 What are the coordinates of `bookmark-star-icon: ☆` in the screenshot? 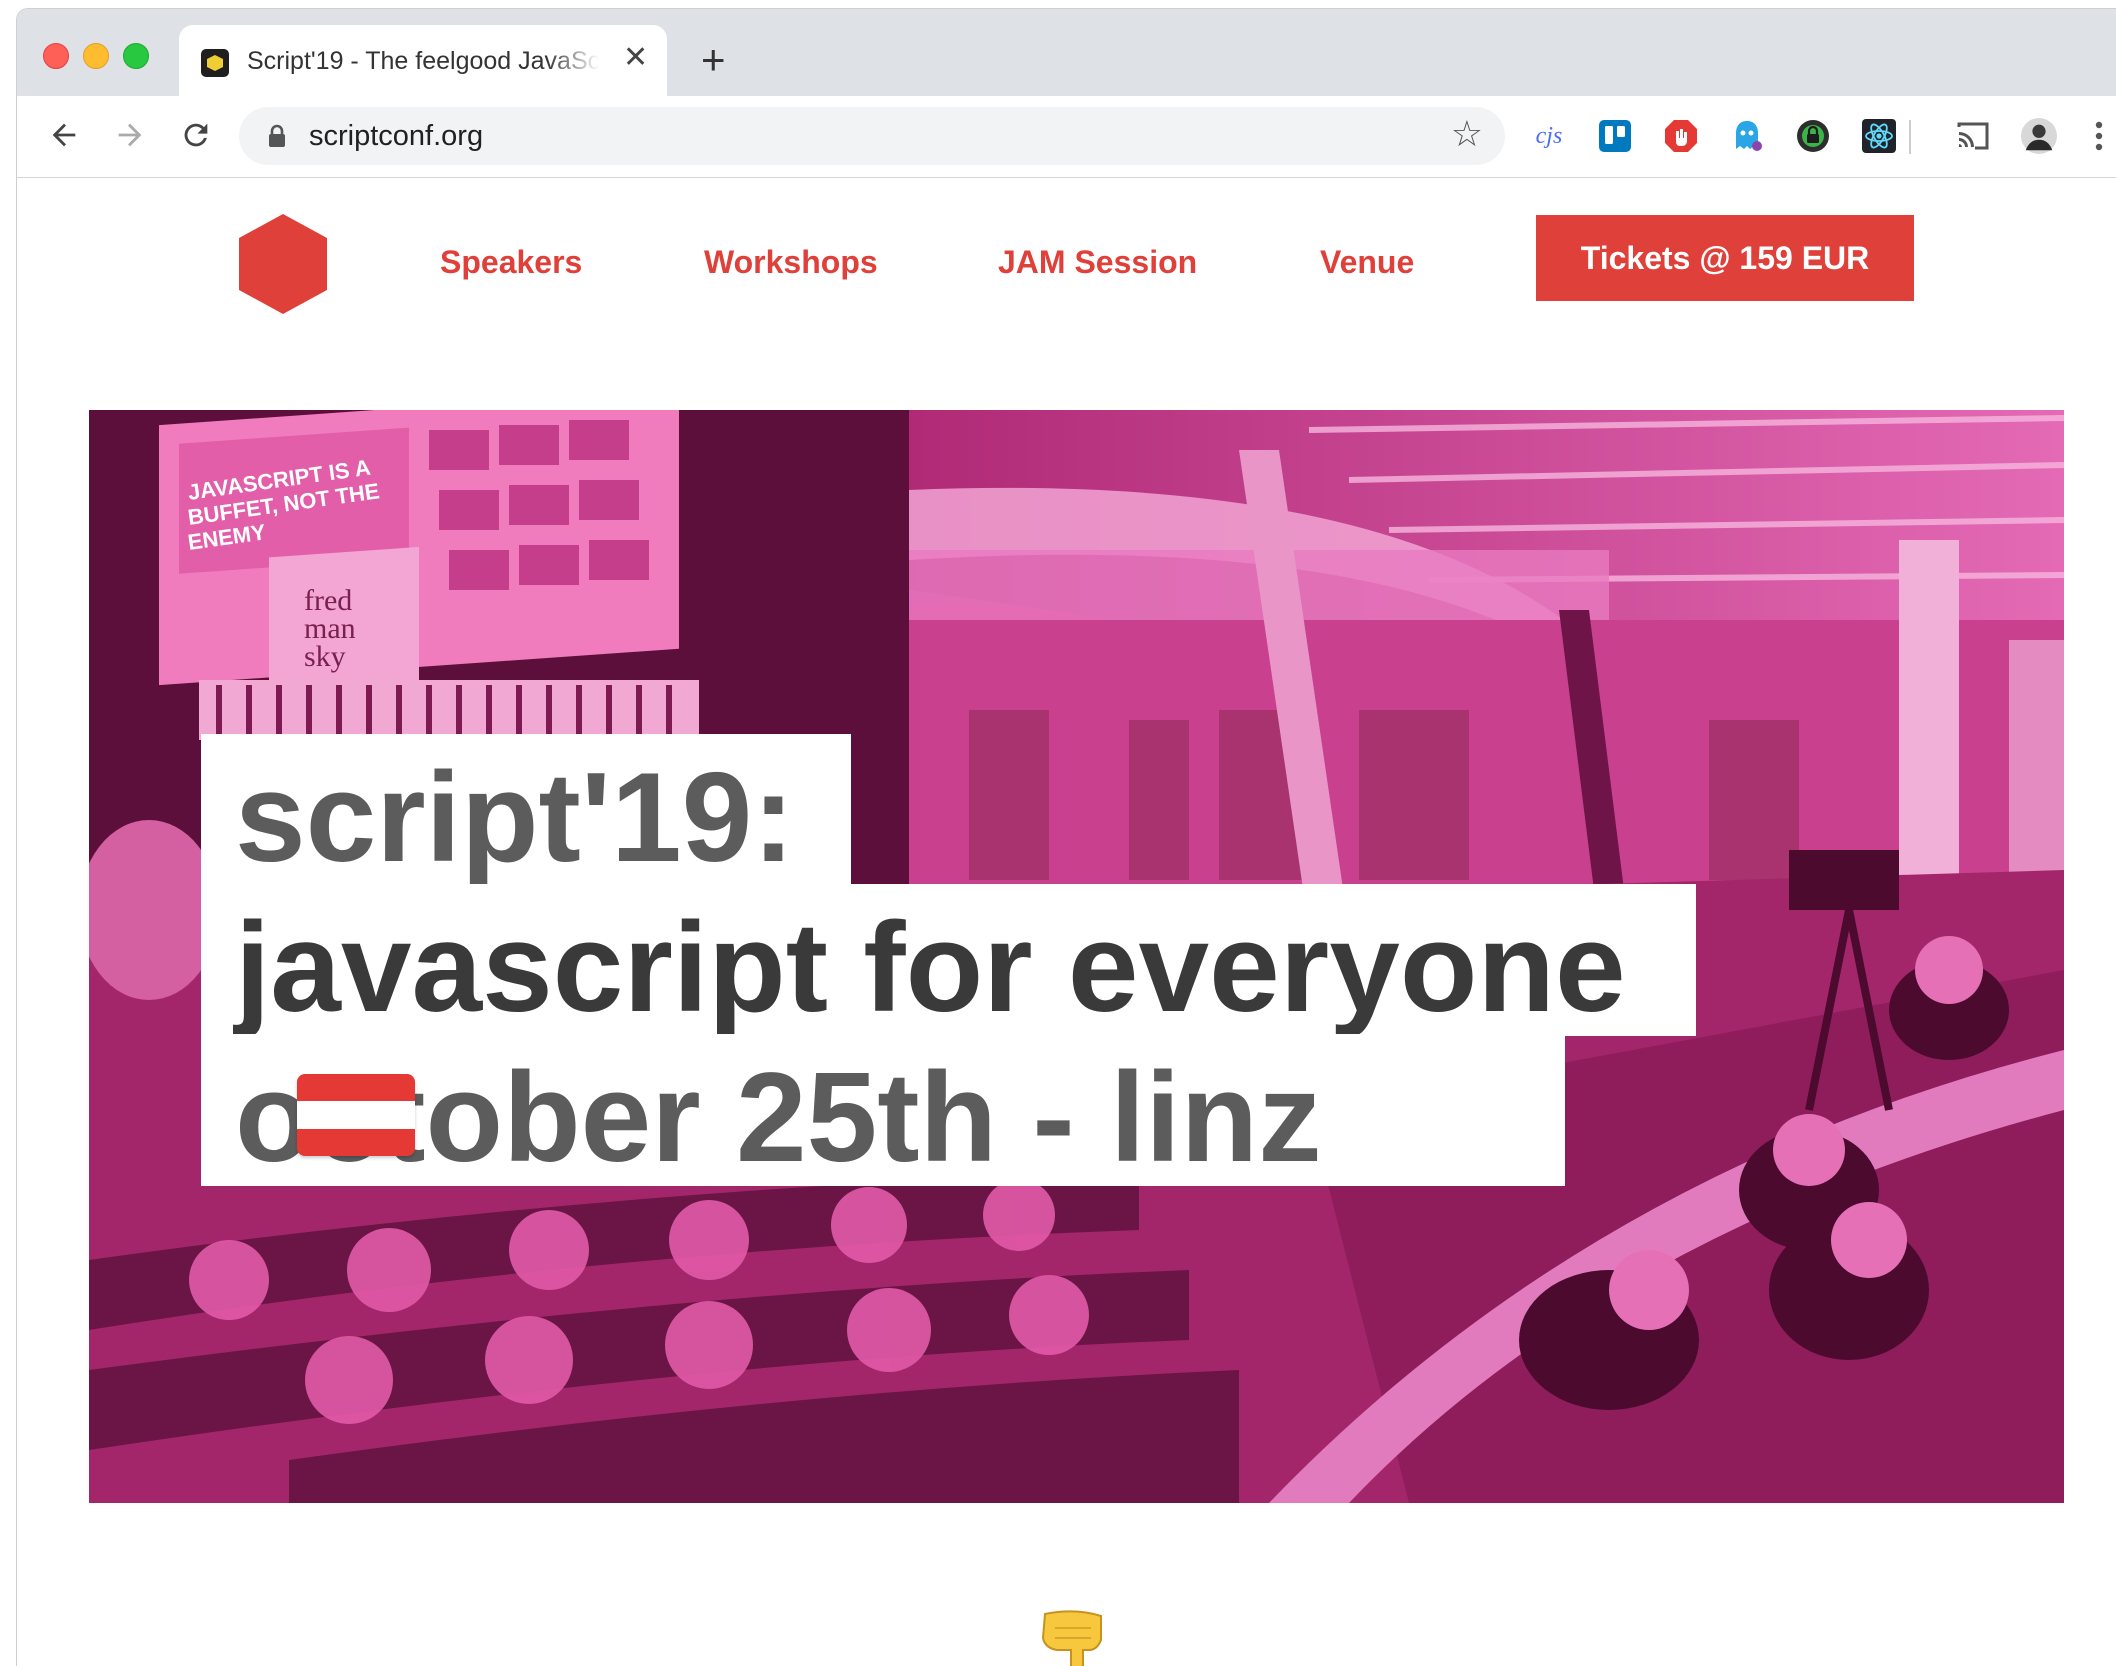 It's located at (1467, 134).